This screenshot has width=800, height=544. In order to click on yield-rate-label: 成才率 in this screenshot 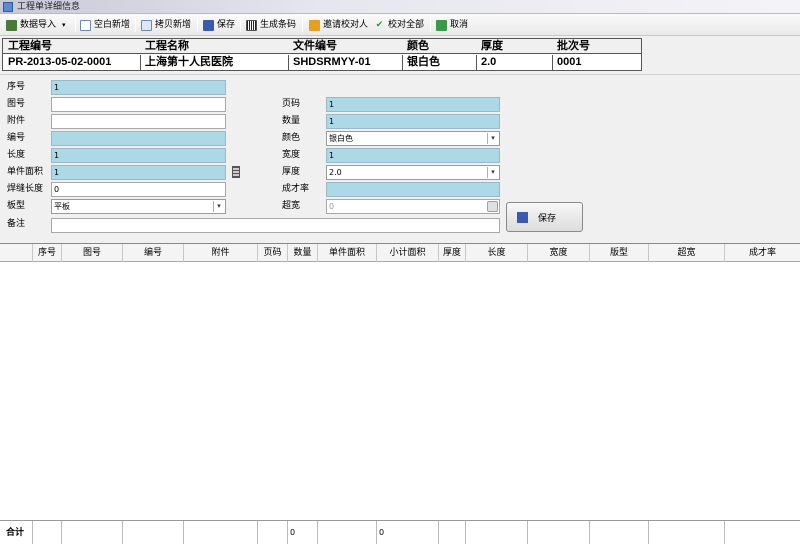, I will do `click(296, 189)`.